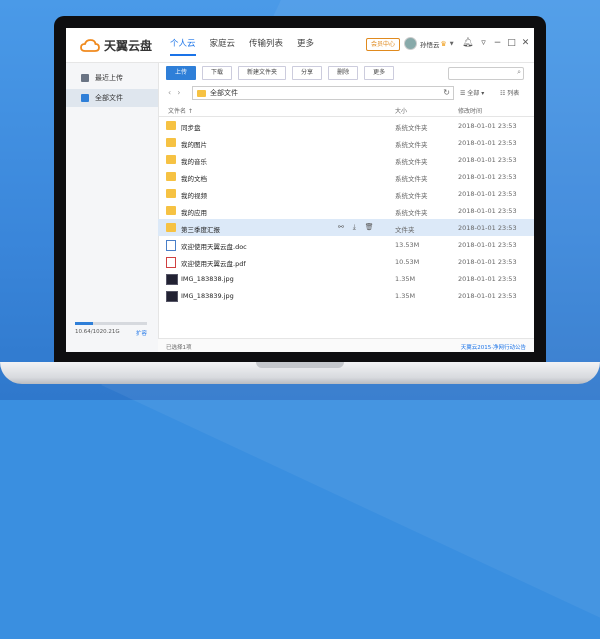 The height and width of the screenshot is (639, 600). I want to click on file-row: 我的视频 系统文件夹 2018-01-01 23:53, so click(346, 193).